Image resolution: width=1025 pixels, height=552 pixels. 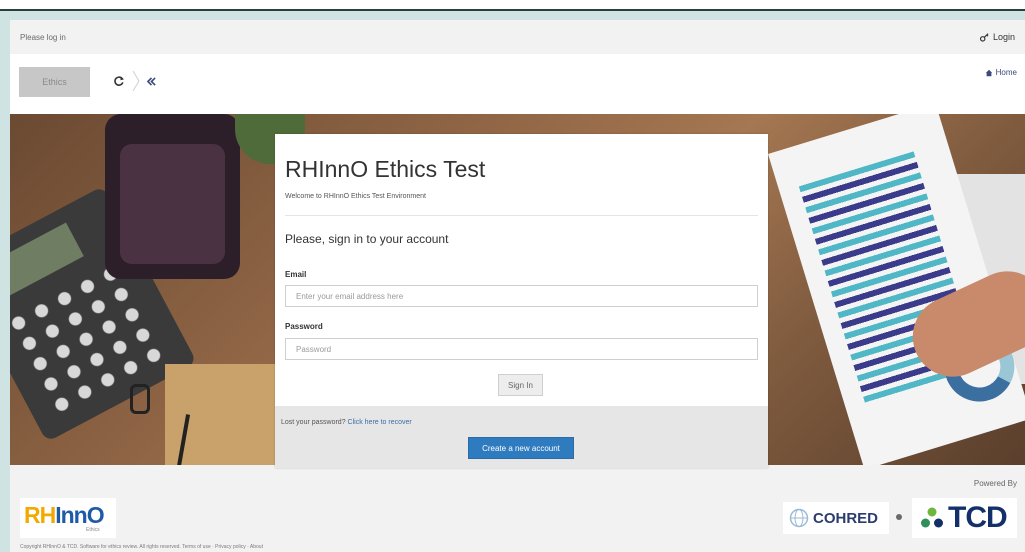 I want to click on nav-bar: Ethics Home, so click(x=517, y=84).